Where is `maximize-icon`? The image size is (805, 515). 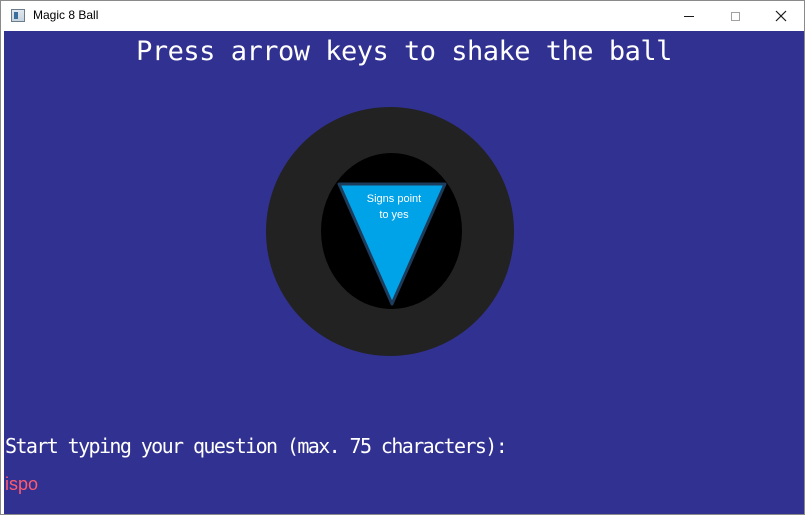 maximize-icon is located at coordinates (735, 16).